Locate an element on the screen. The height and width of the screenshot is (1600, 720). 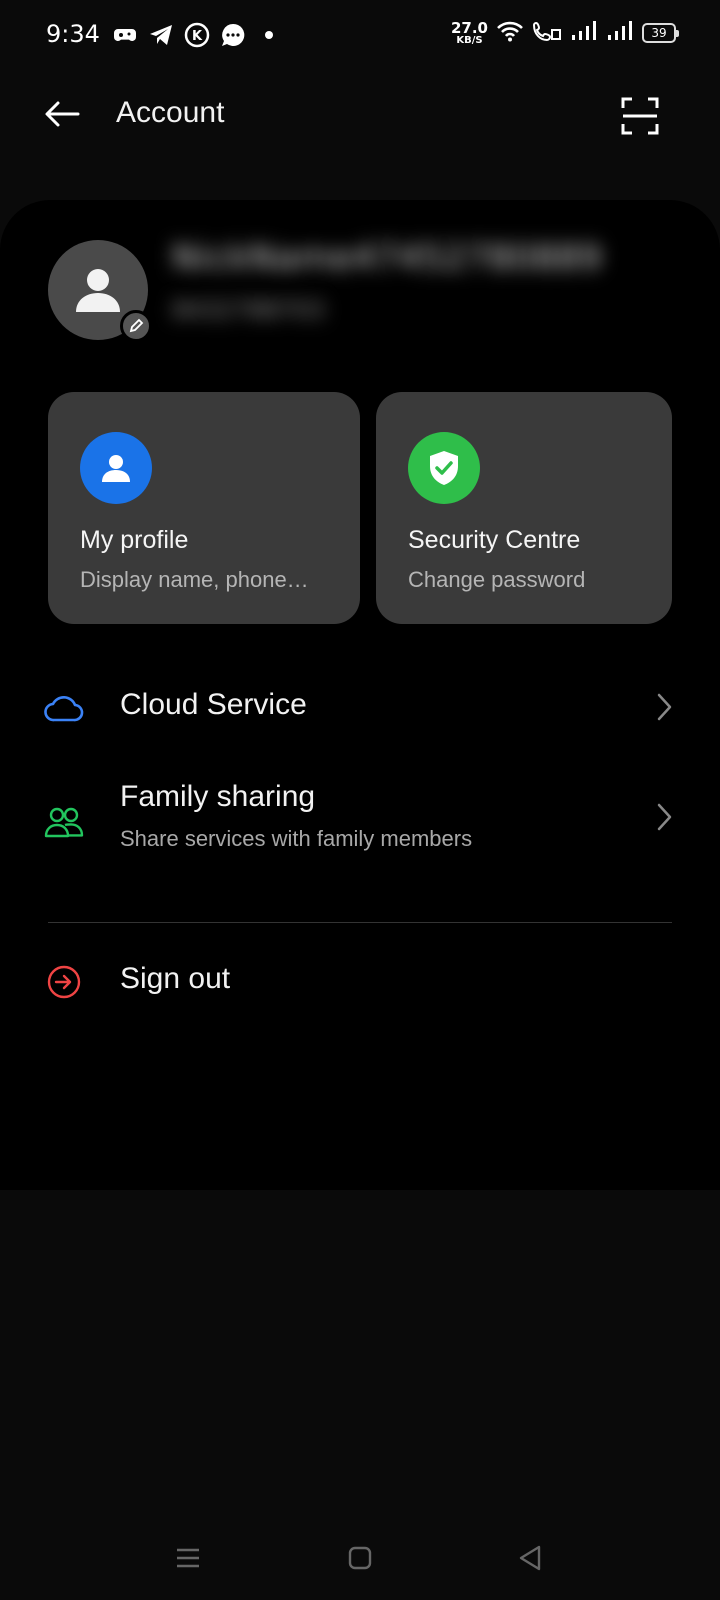
volte-call-icon is located at coordinates (547, 33).